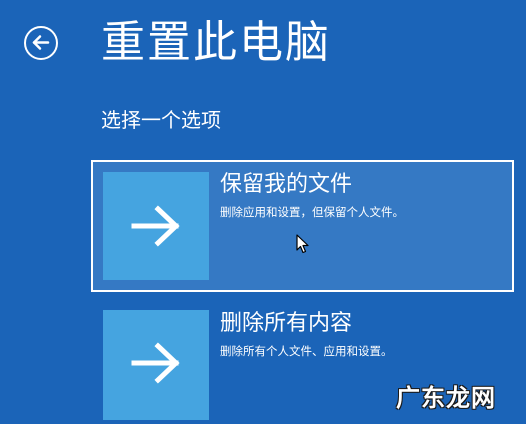 The width and height of the screenshot is (526, 424). Describe the element at coordinates (216, 42) in the screenshot. I see `page-title: 重置此电脑` at that location.